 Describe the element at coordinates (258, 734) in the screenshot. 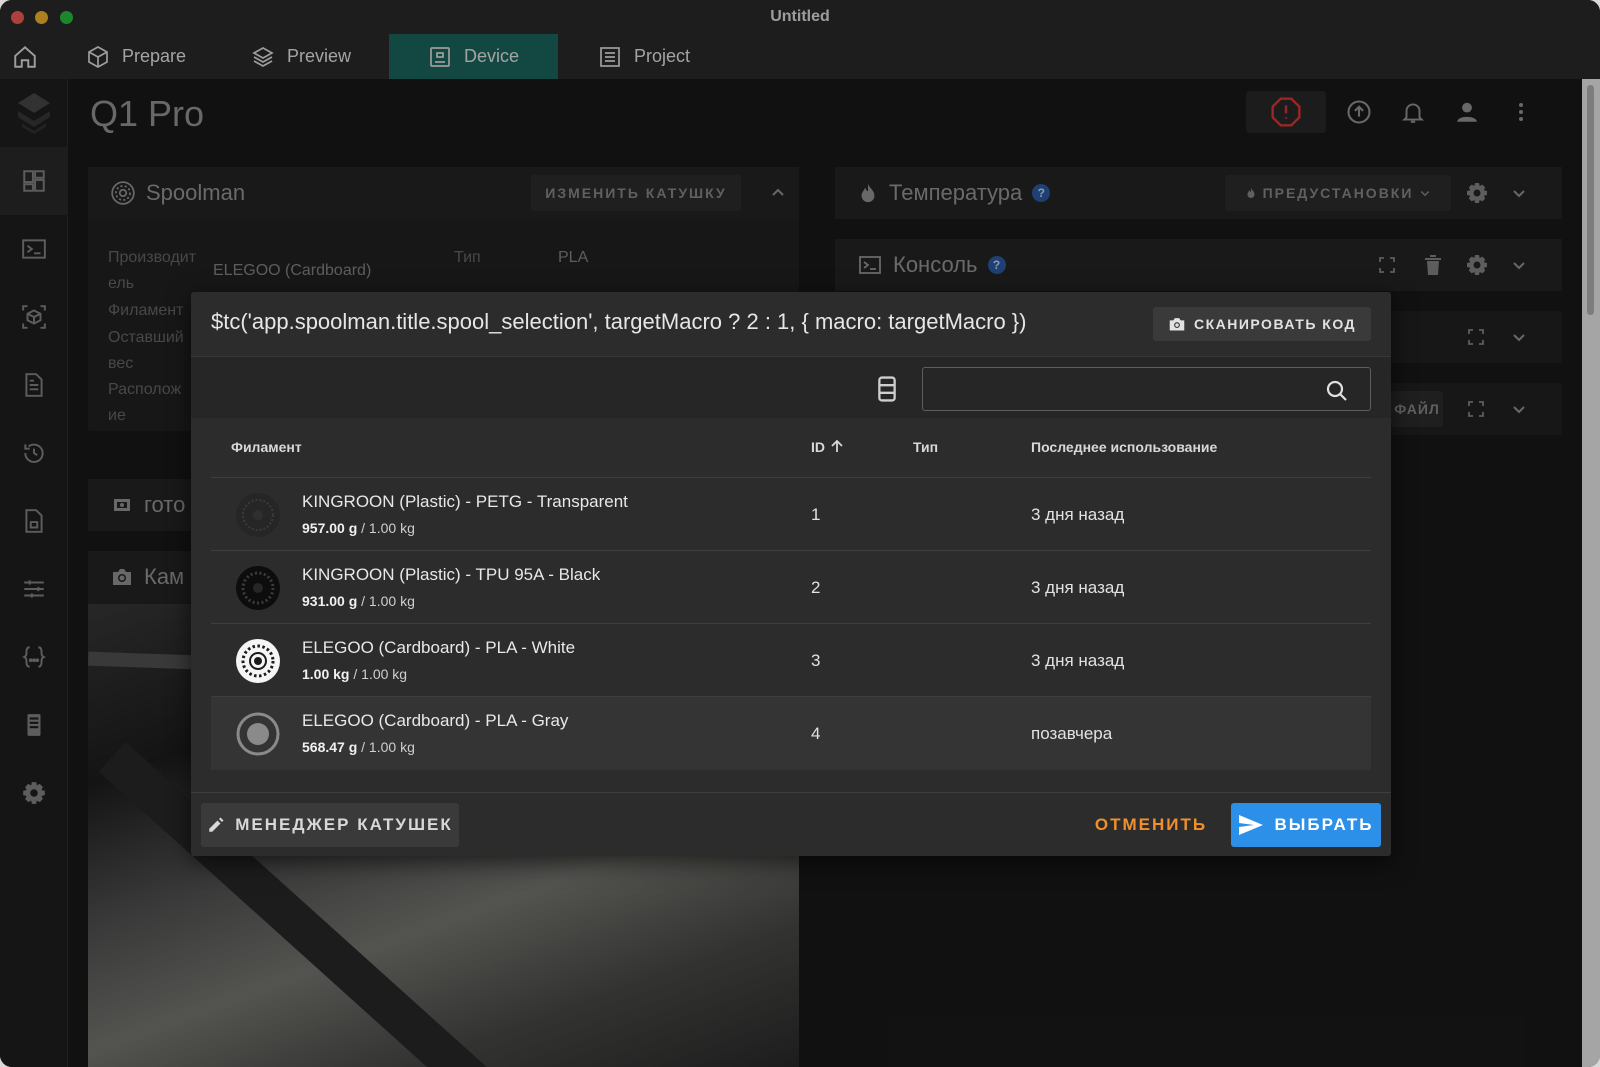

I see `spool-gray-icon` at that location.